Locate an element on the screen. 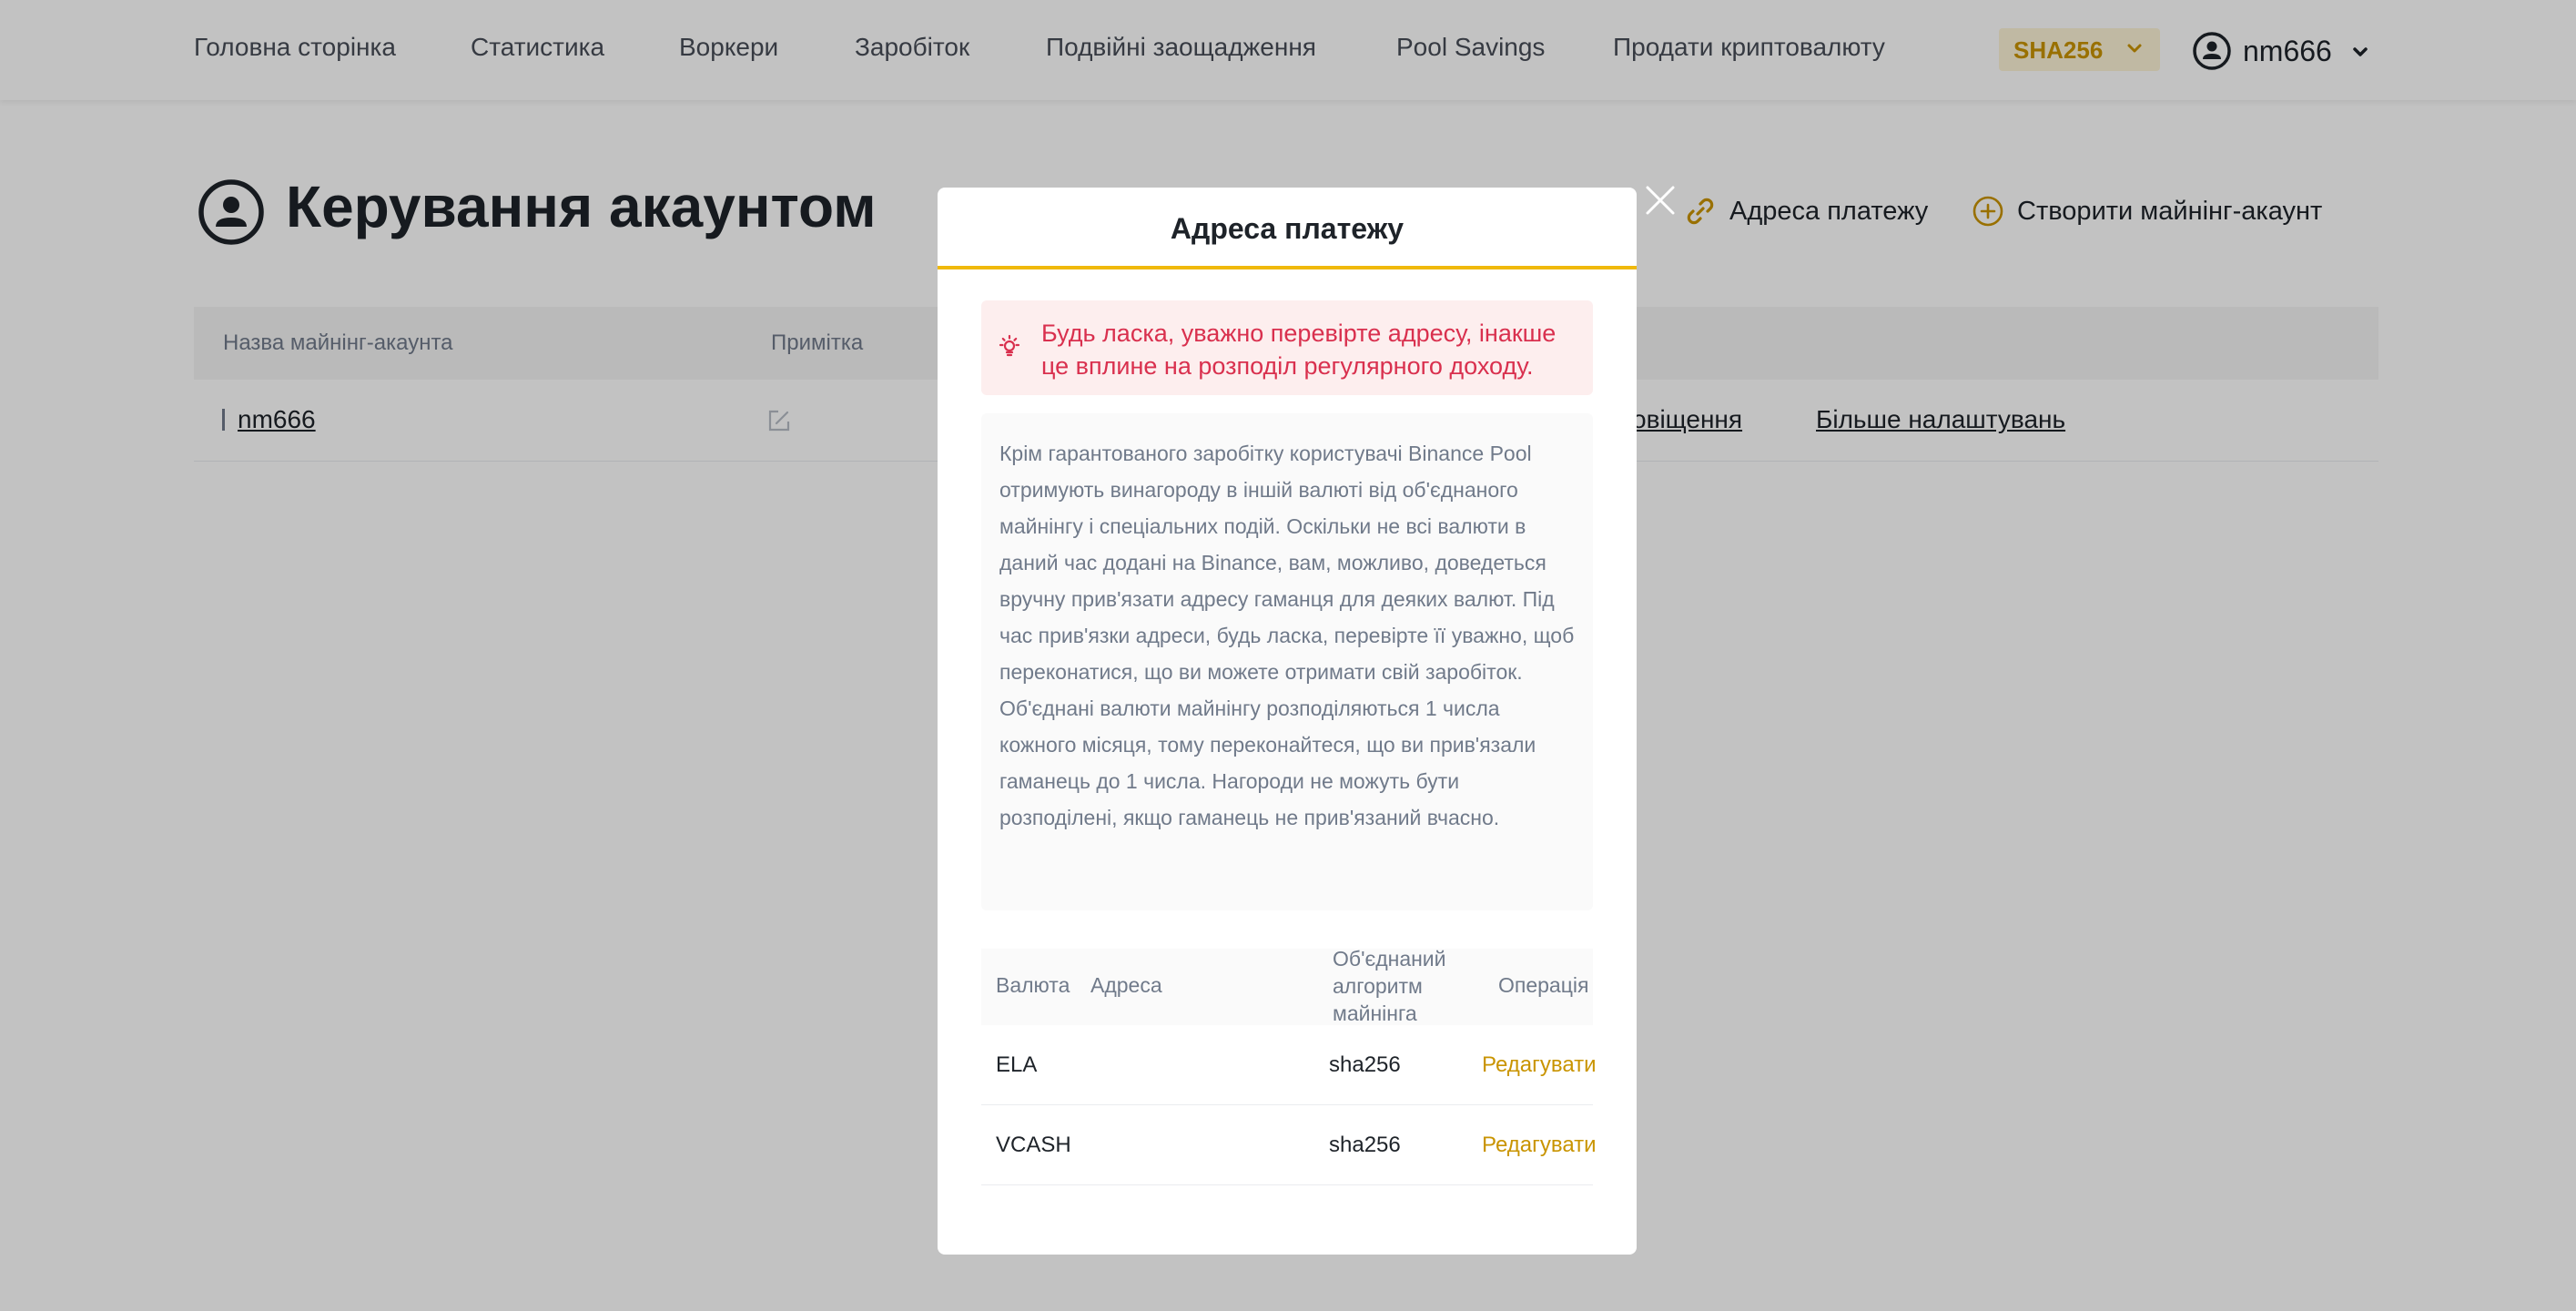 The image size is (2576, 1311). modal-title: Адреса платежу is located at coordinates (1287, 228).